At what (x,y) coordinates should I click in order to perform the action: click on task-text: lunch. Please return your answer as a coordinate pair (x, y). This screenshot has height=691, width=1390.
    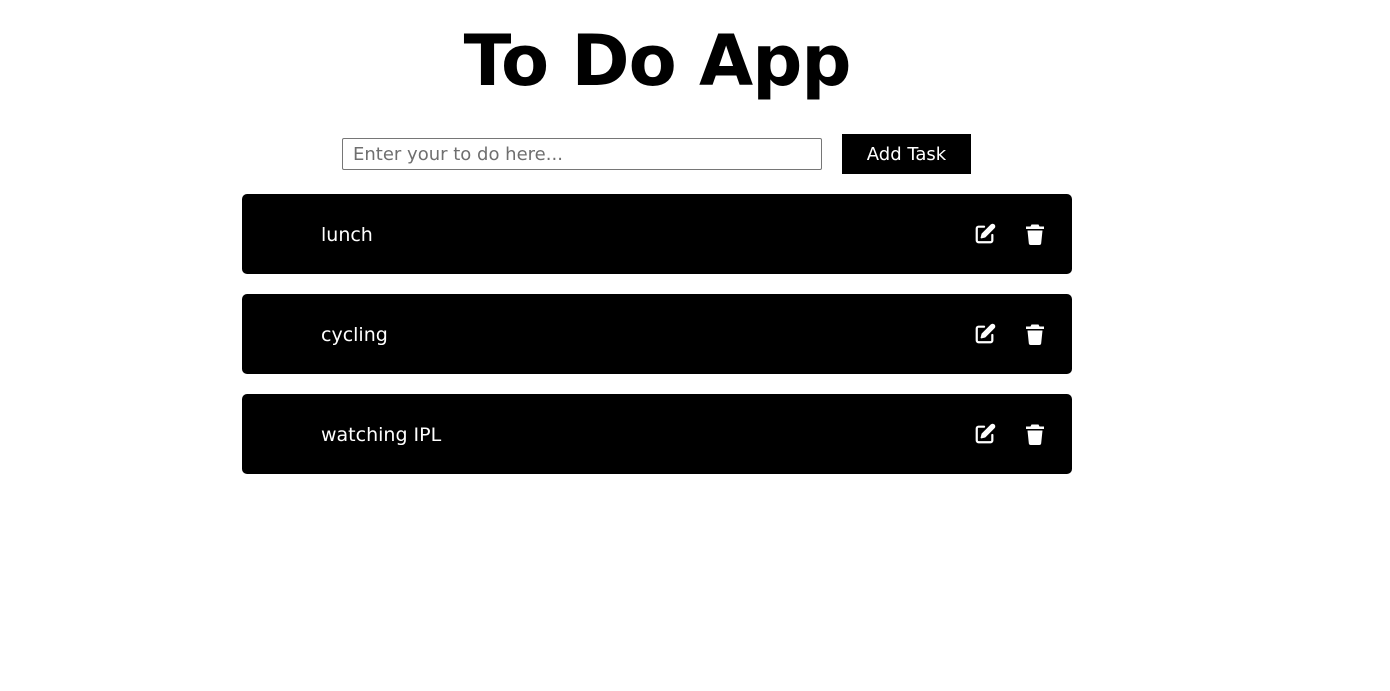
    Looking at the image, I should click on (347, 235).